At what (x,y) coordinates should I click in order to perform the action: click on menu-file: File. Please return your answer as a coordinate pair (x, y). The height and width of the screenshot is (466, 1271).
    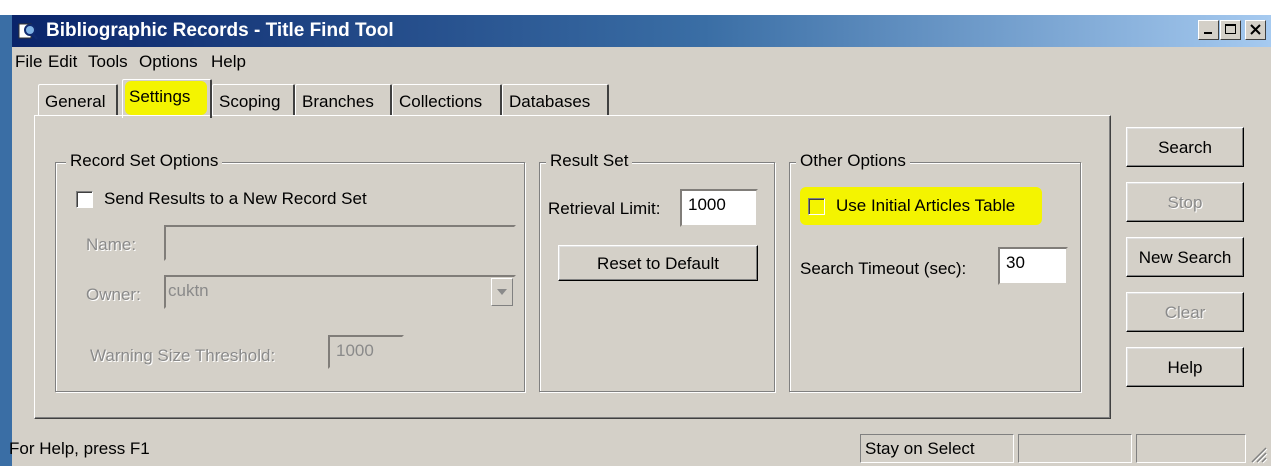
    Looking at the image, I should click on (28, 62).